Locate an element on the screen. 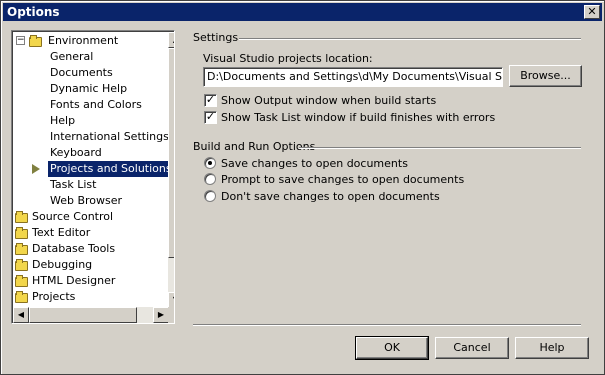 The height and width of the screenshot is (375, 605). tree-item-label: Environment is located at coordinates (83, 40).